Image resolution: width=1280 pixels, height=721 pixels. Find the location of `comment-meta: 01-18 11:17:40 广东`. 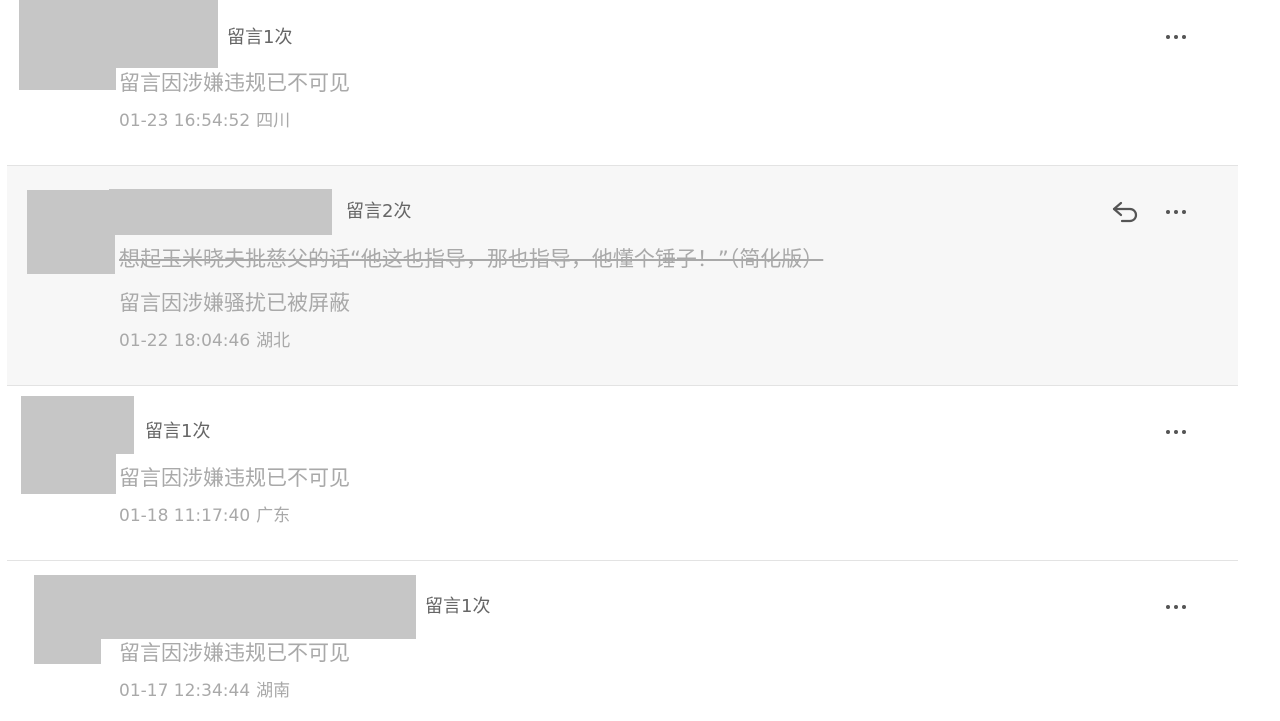

comment-meta: 01-18 11:17:40 广东 is located at coordinates (204, 516).